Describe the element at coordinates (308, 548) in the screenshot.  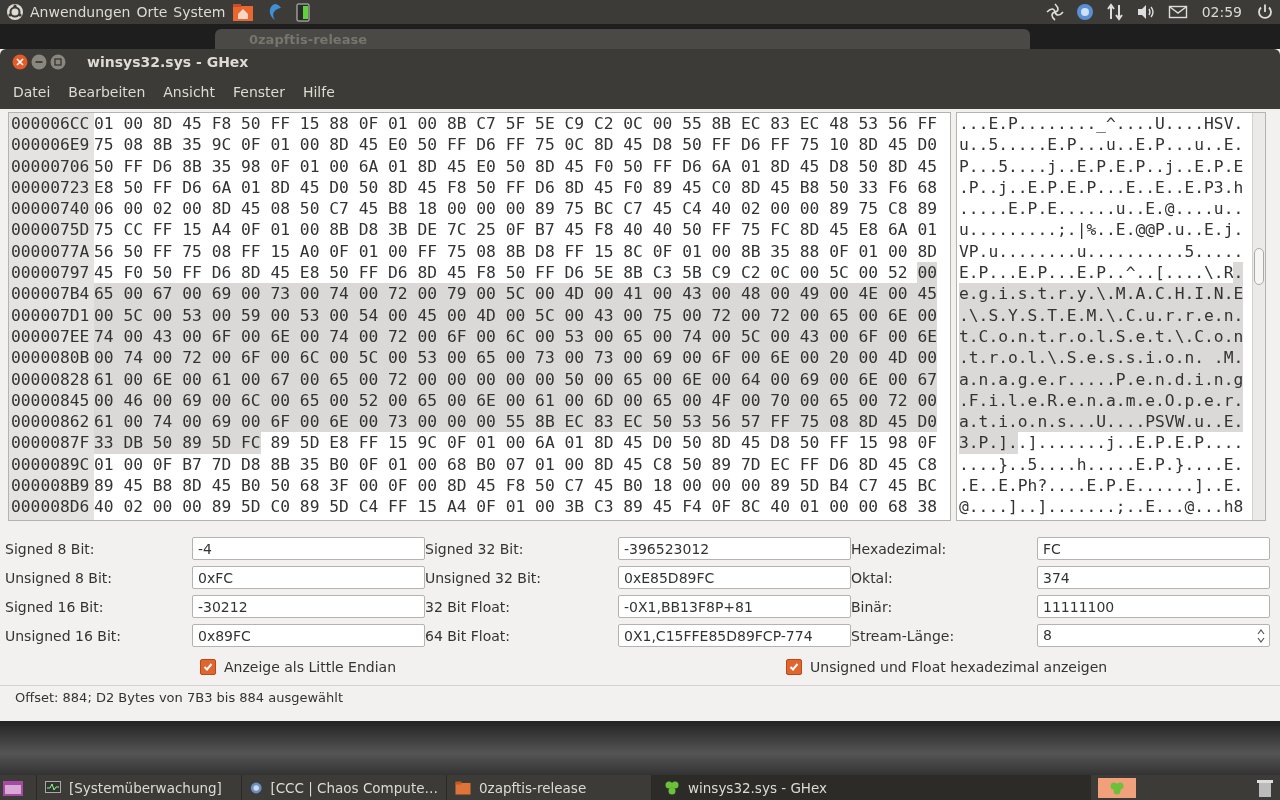
I see `value-field: -4` at that location.